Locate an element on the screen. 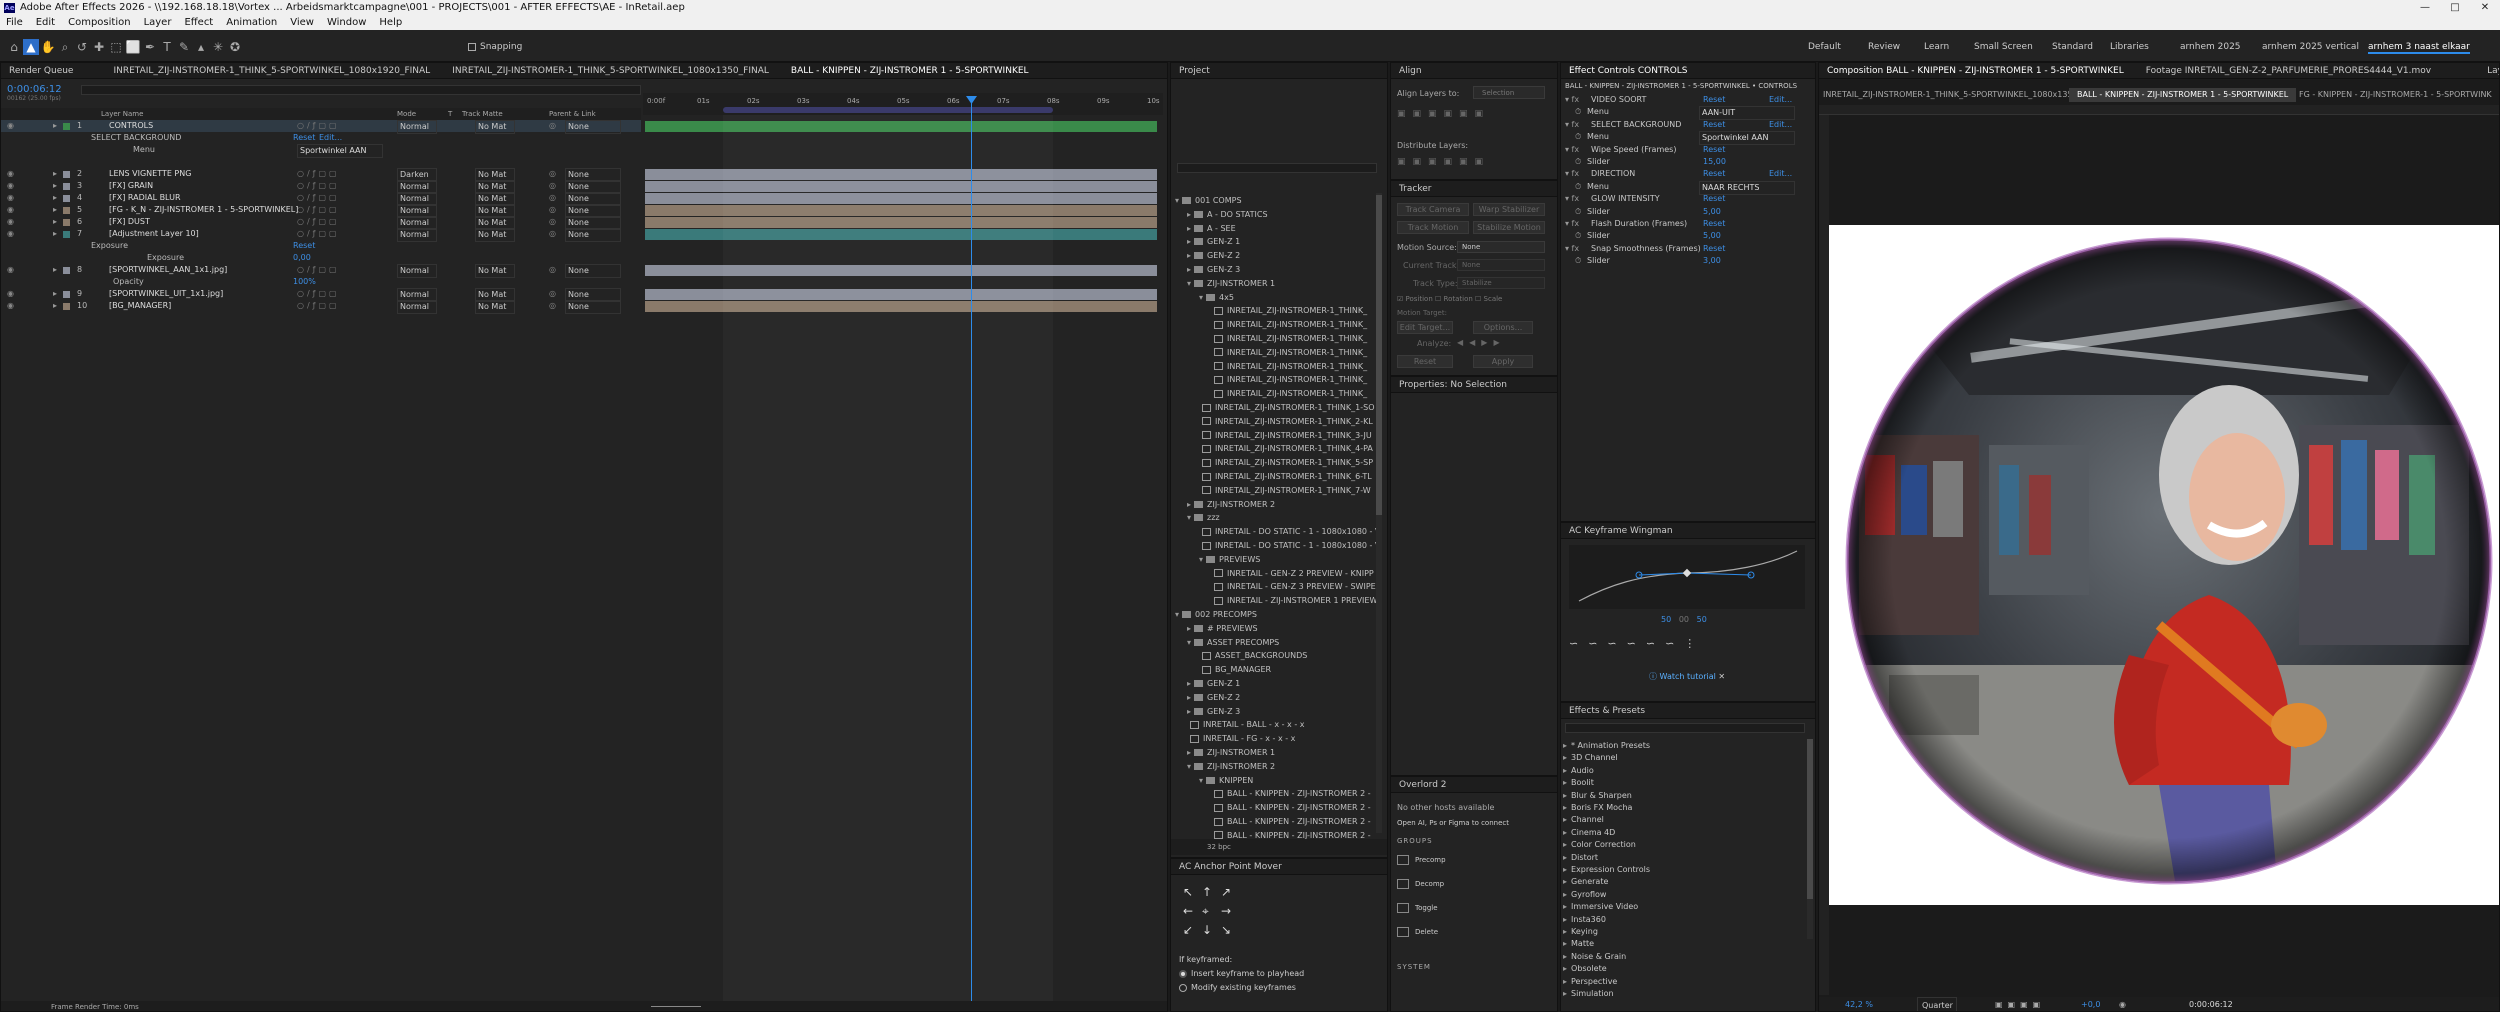 Image resolution: width=2500 pixels, height=1012 pixels. anchor-arrow-icon: ↖ is located at coordinates (1188, 892).